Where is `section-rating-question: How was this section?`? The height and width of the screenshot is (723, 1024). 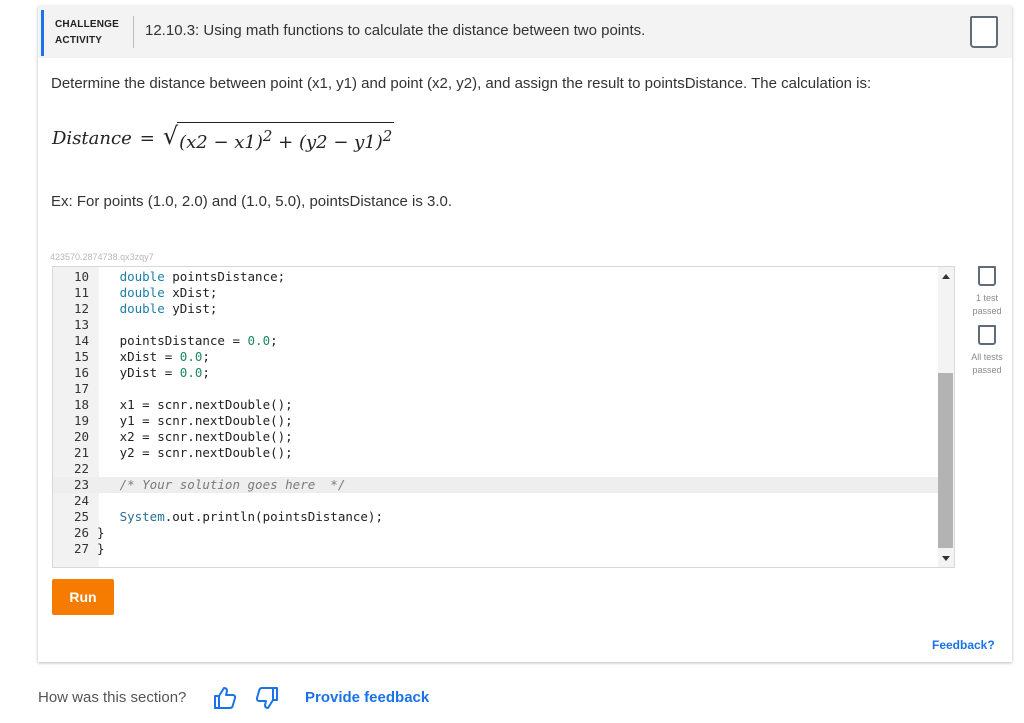 section-rating-question: How was this section? is located at coordinates (112, 697).